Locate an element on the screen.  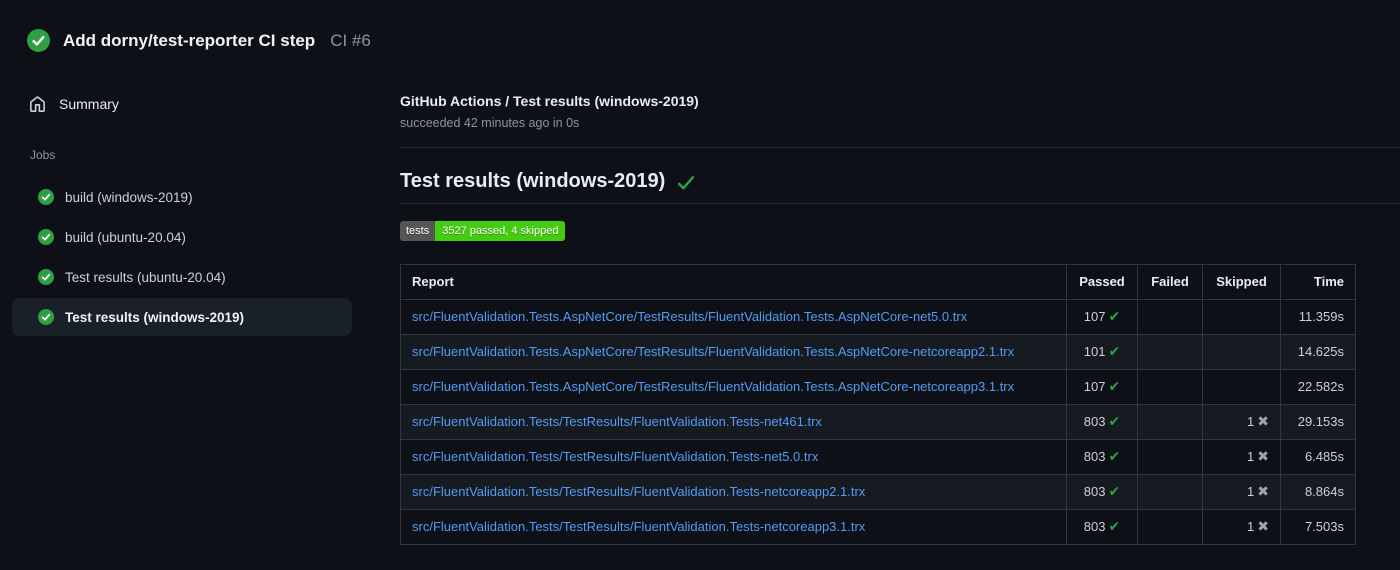
job-label: build (windows-2019) is located at coordinates (129, 197).